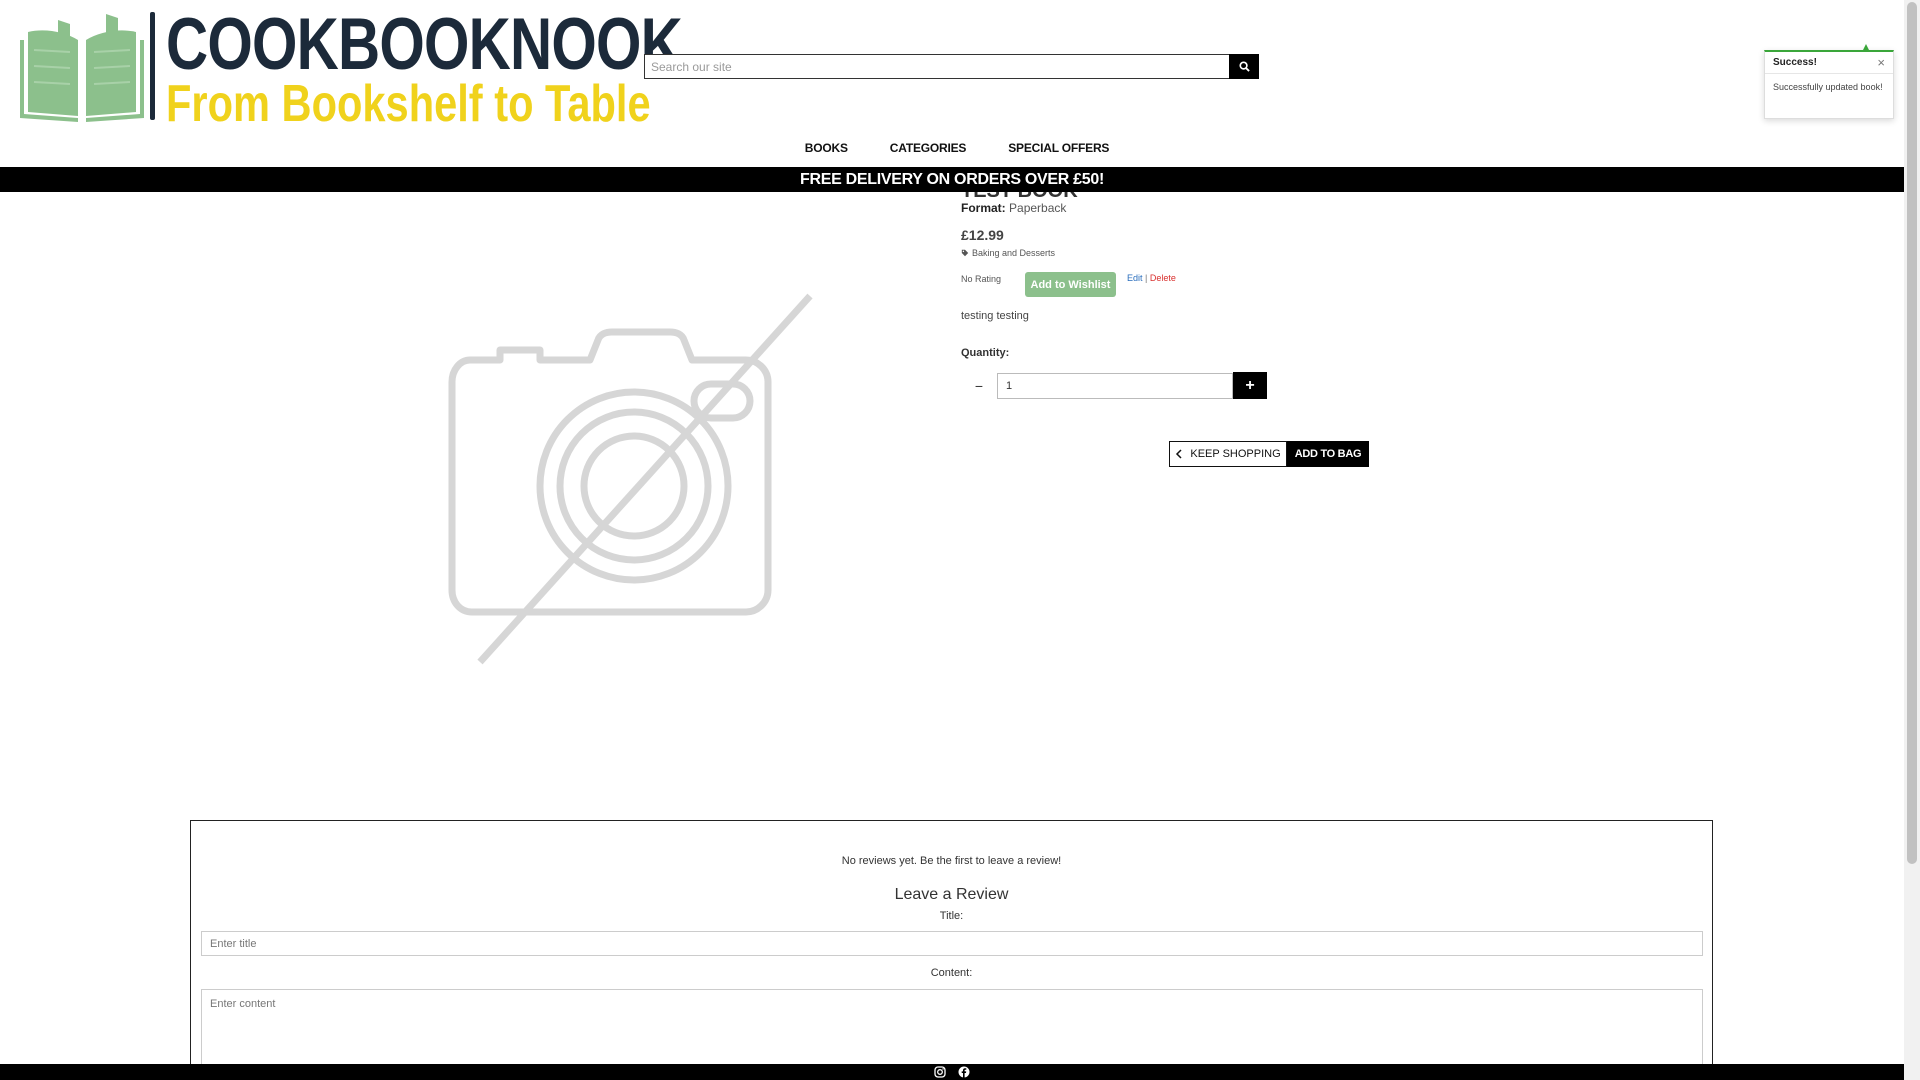 The image size is (1920, 1080). Describe the element at coordinates (981, 279) in the screenshot. I see `product-rating: No Rating` at that location.